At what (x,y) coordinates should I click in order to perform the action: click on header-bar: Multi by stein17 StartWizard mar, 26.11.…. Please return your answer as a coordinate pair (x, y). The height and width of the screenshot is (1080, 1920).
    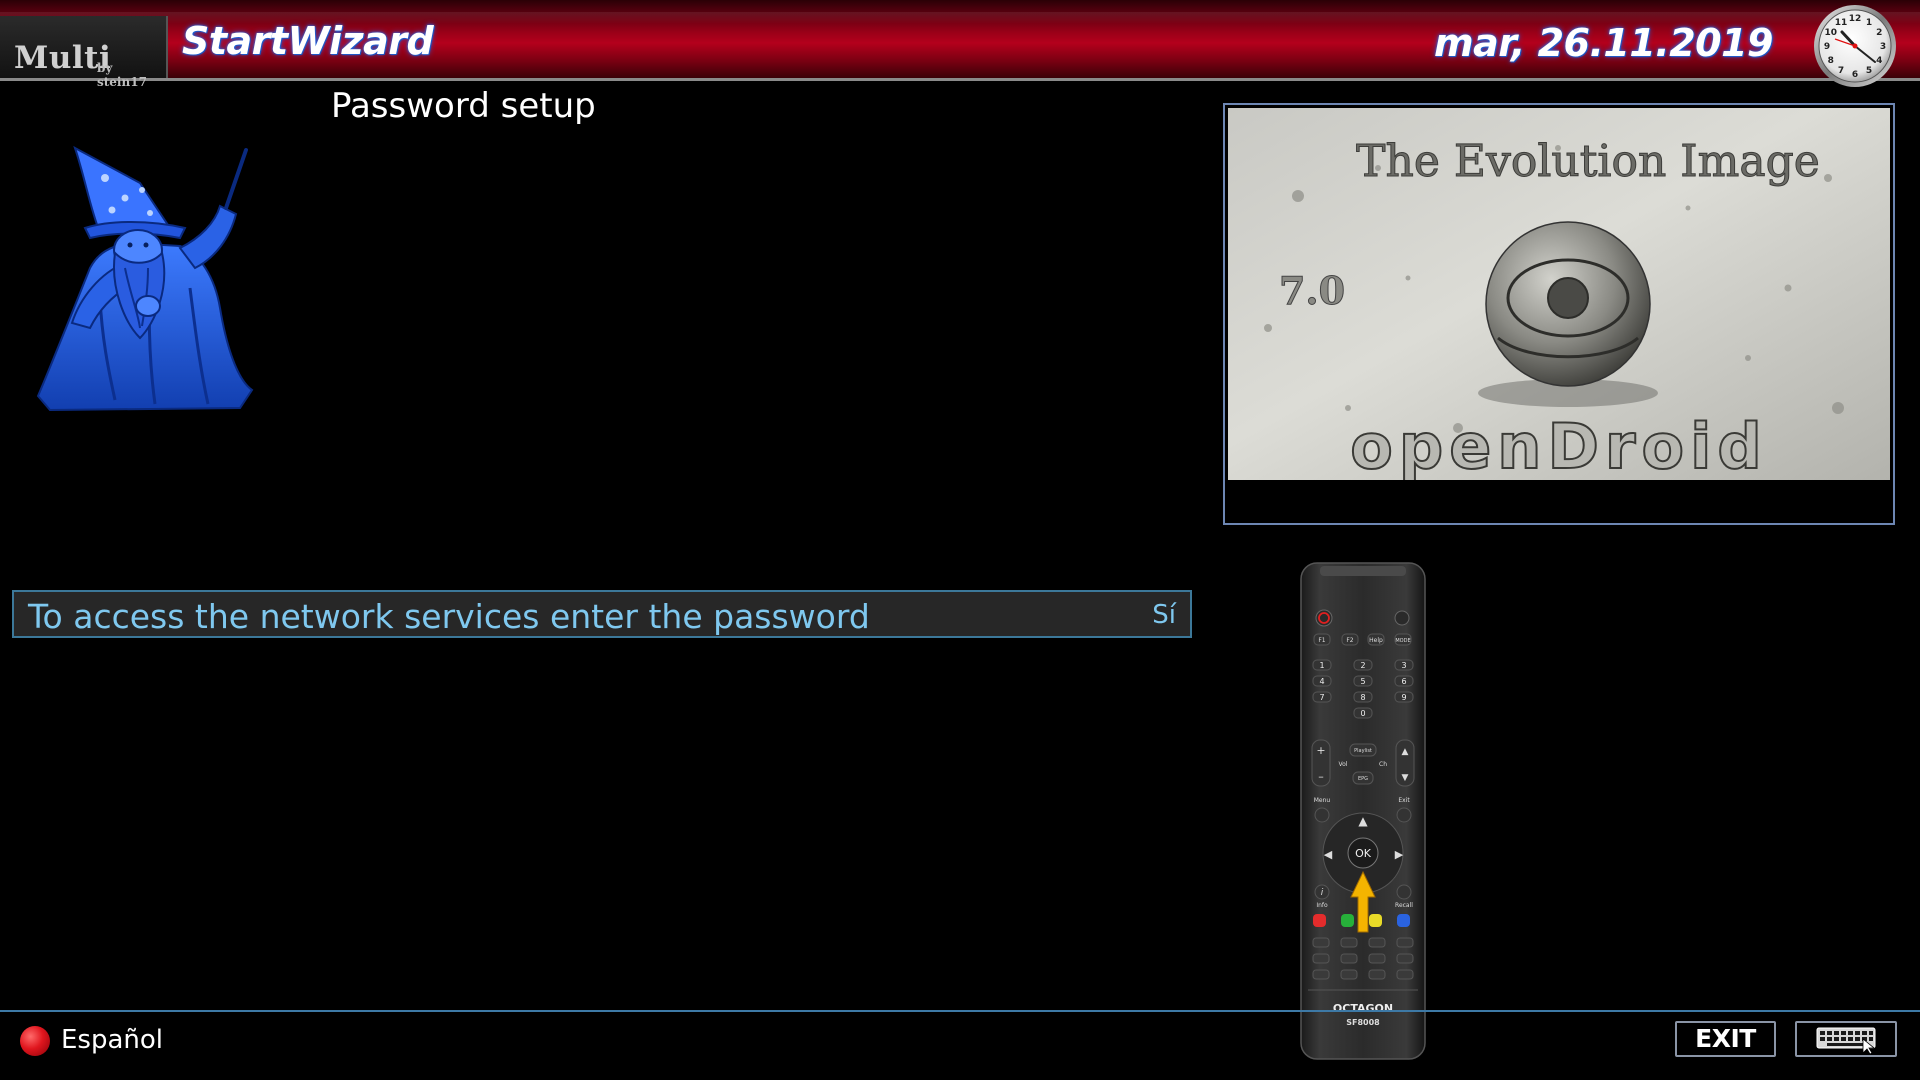
    Looking at the image, I should click on (960, 44).